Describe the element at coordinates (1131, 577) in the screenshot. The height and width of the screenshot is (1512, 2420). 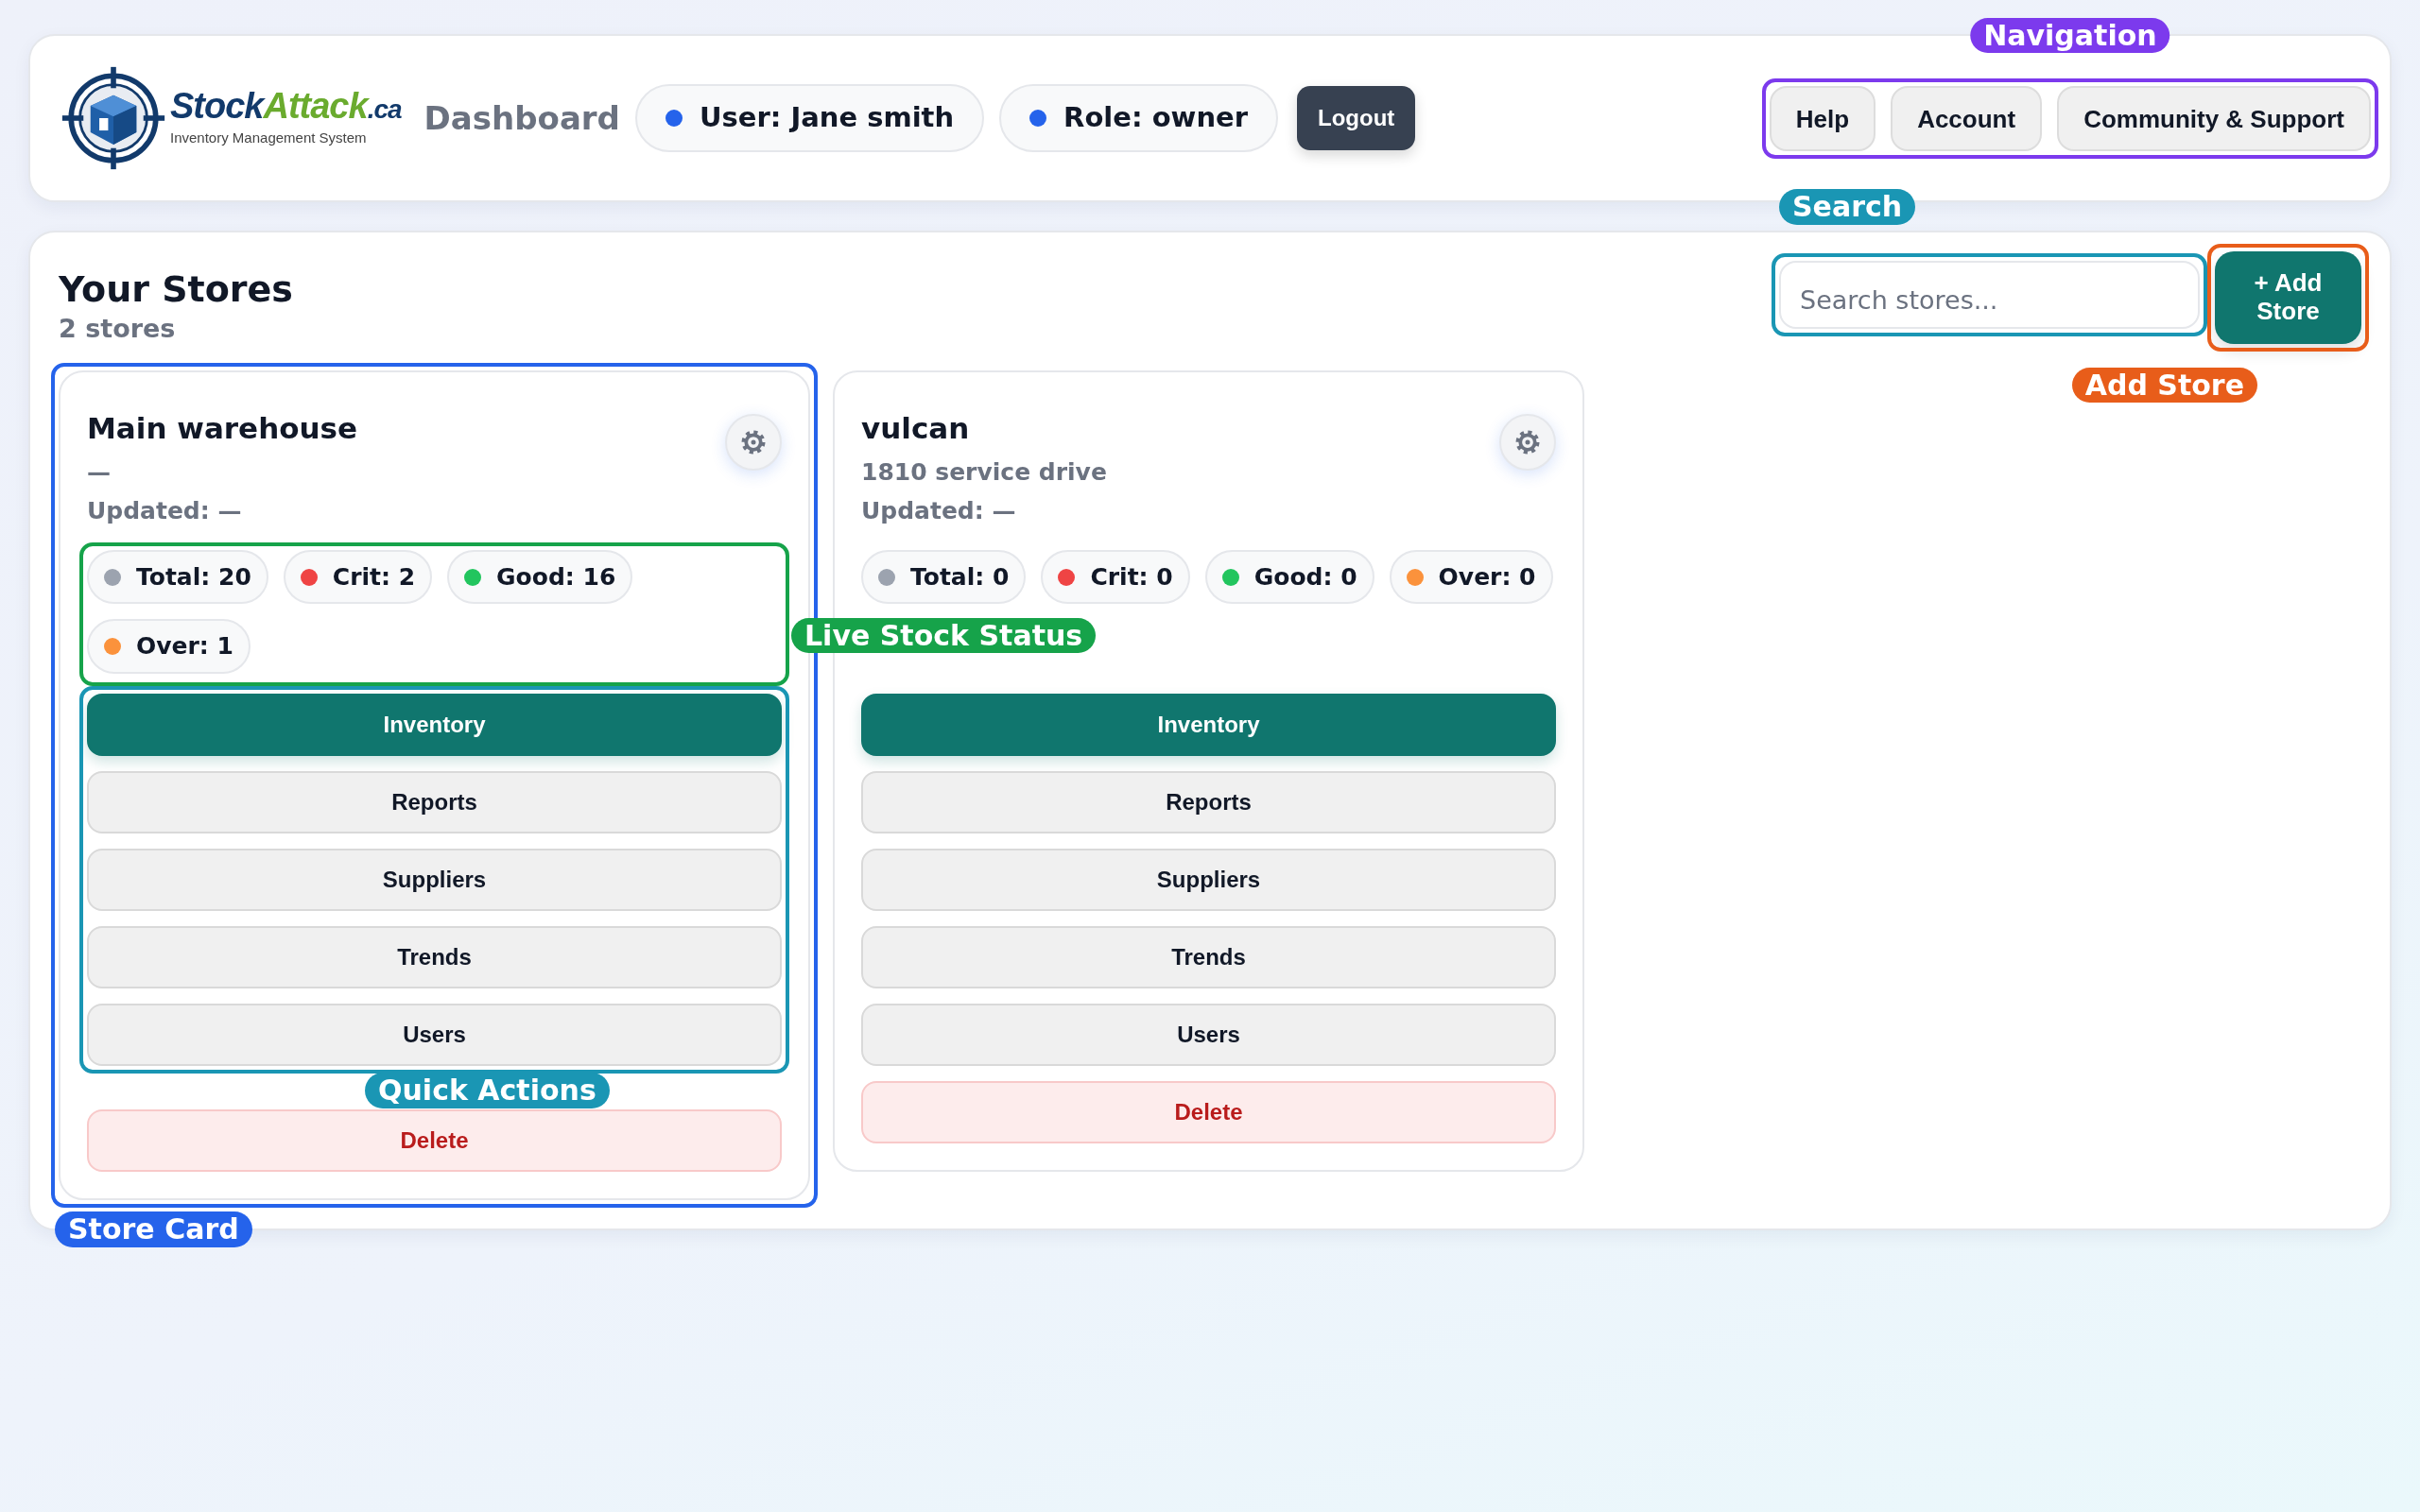
I see `stat-text: Crit: 0` at that location.